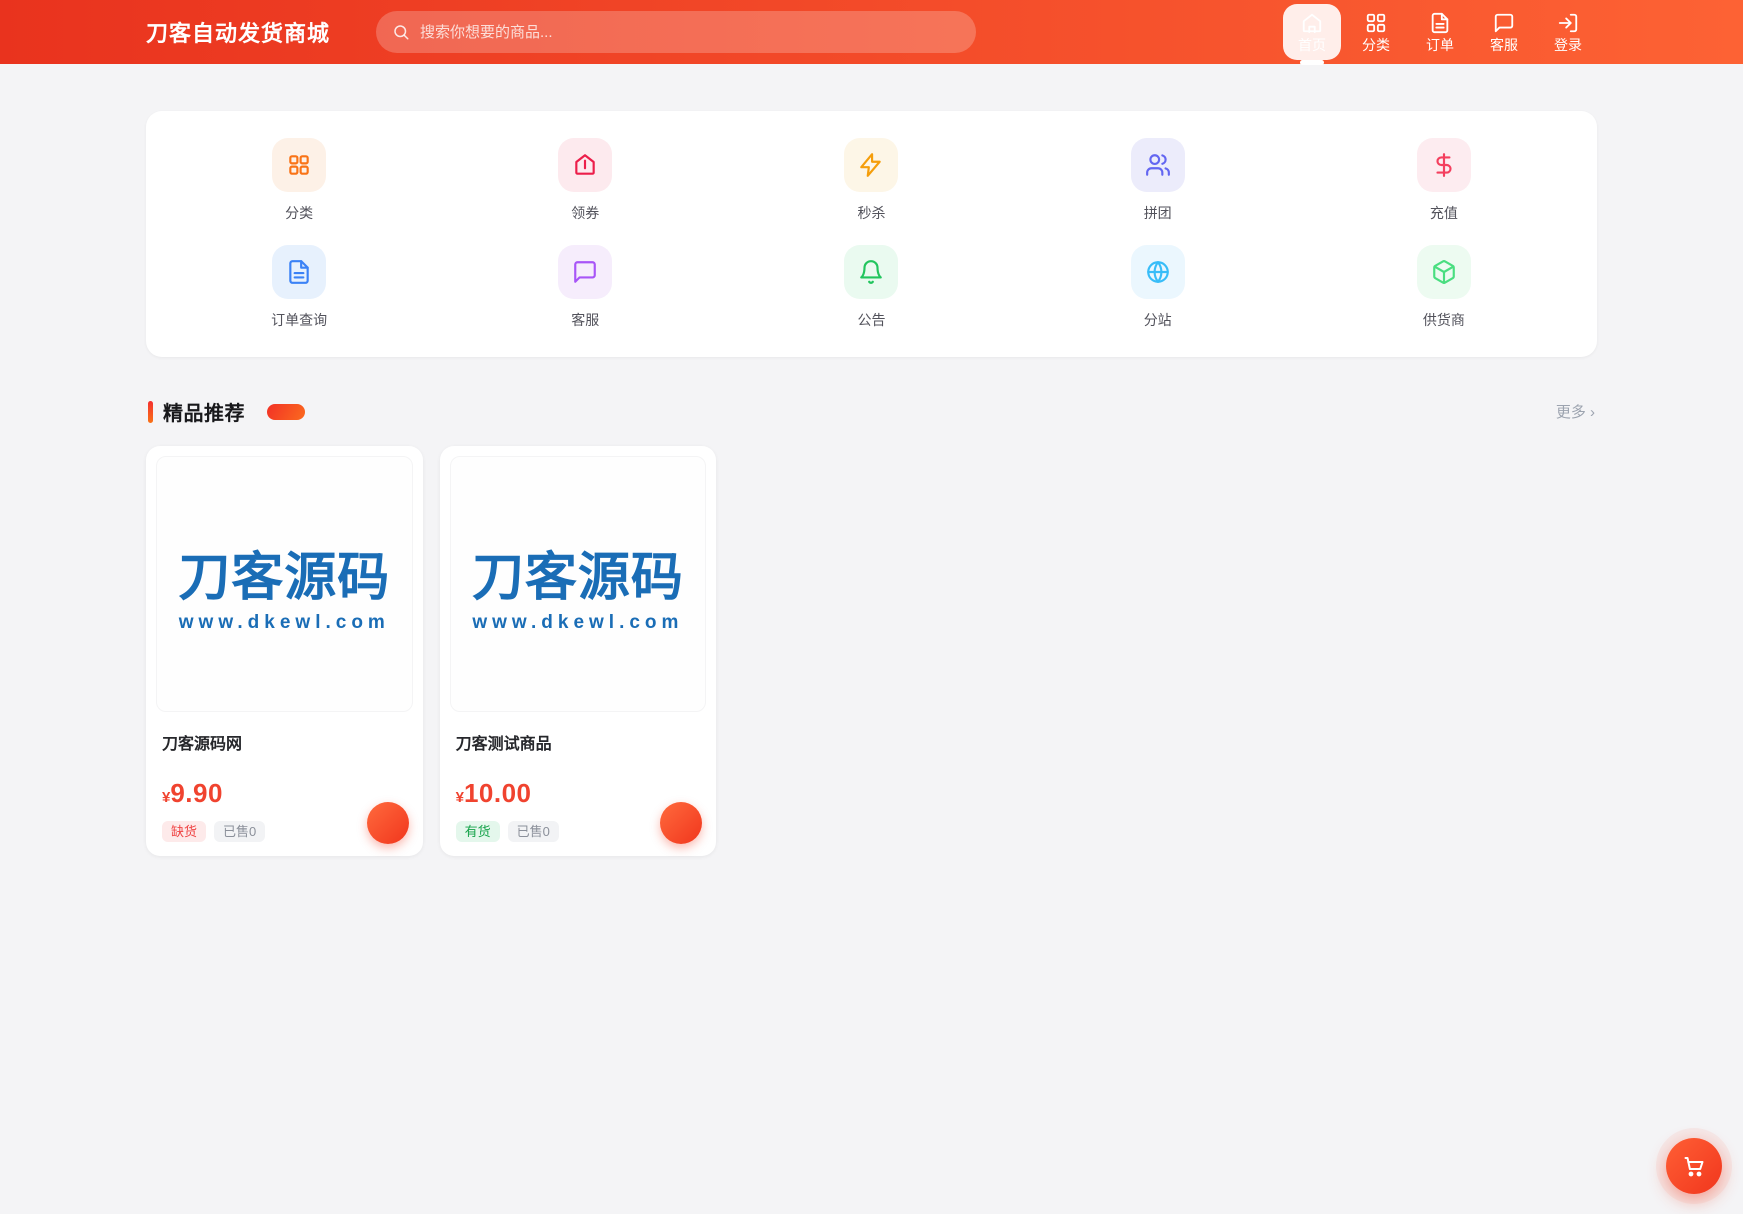 The width and height of the screenshot is (1743, 1214). Describe the element at coordinates (150, 411) in the screenshot. I see `section-accent-bar` at that location.